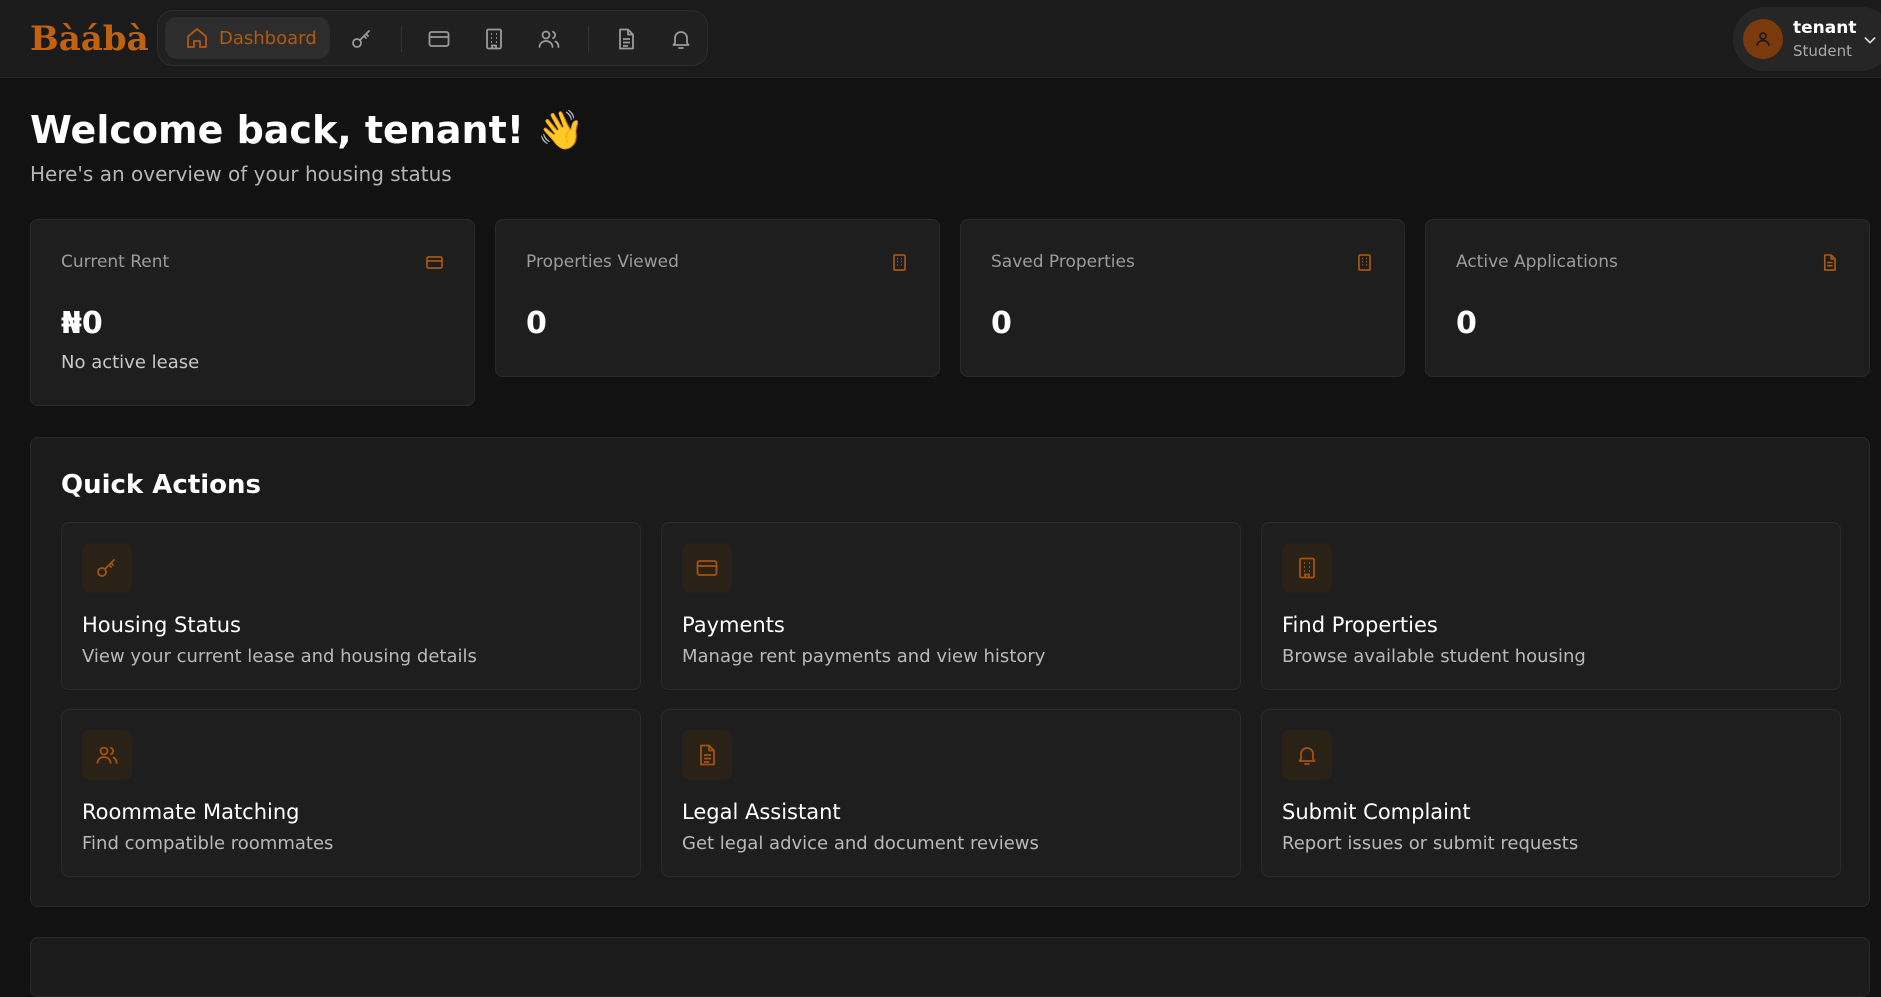 The height and width of the screenshot is (997, 1881). I want to click on card-title: Legal Assistant, so click(761, 812).